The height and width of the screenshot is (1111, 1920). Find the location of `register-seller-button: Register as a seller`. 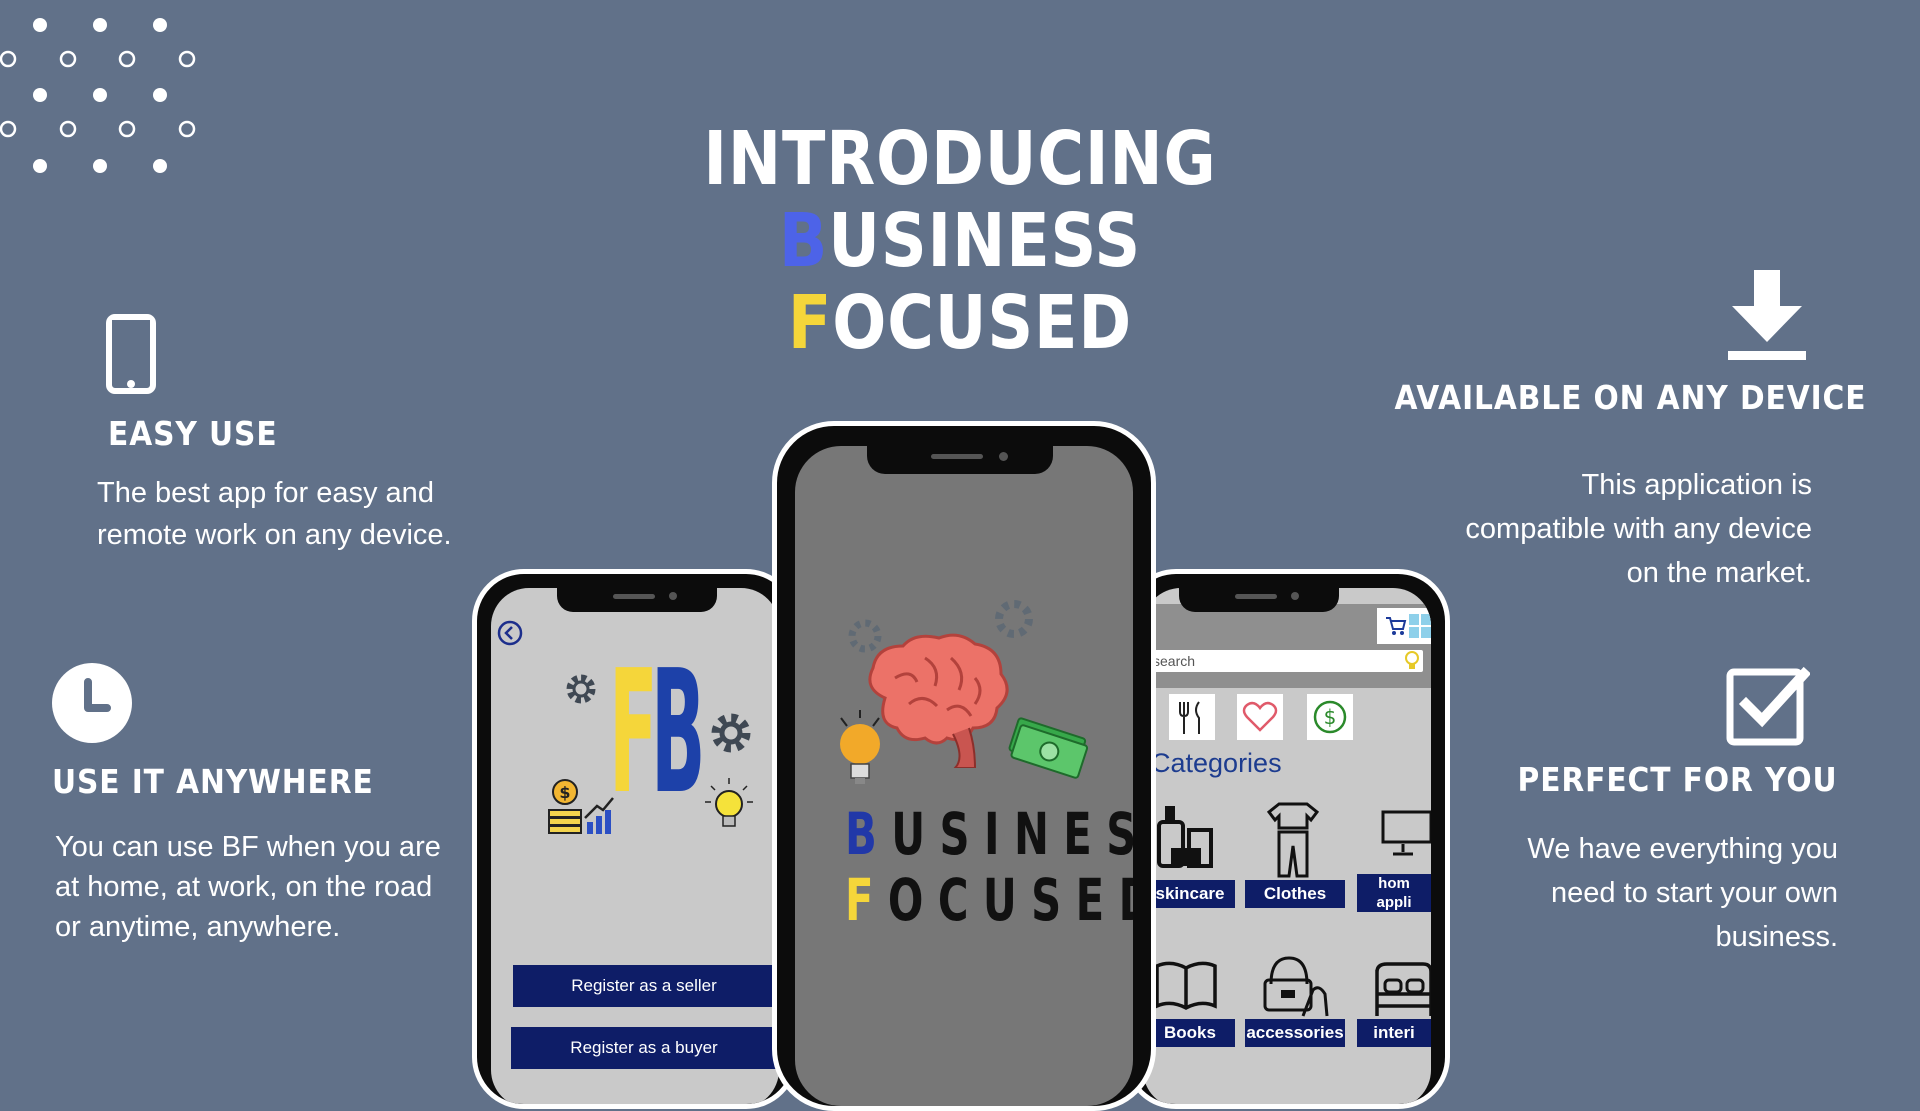

register-seller-button: Register as a seller is located at coordinates (644, 986).